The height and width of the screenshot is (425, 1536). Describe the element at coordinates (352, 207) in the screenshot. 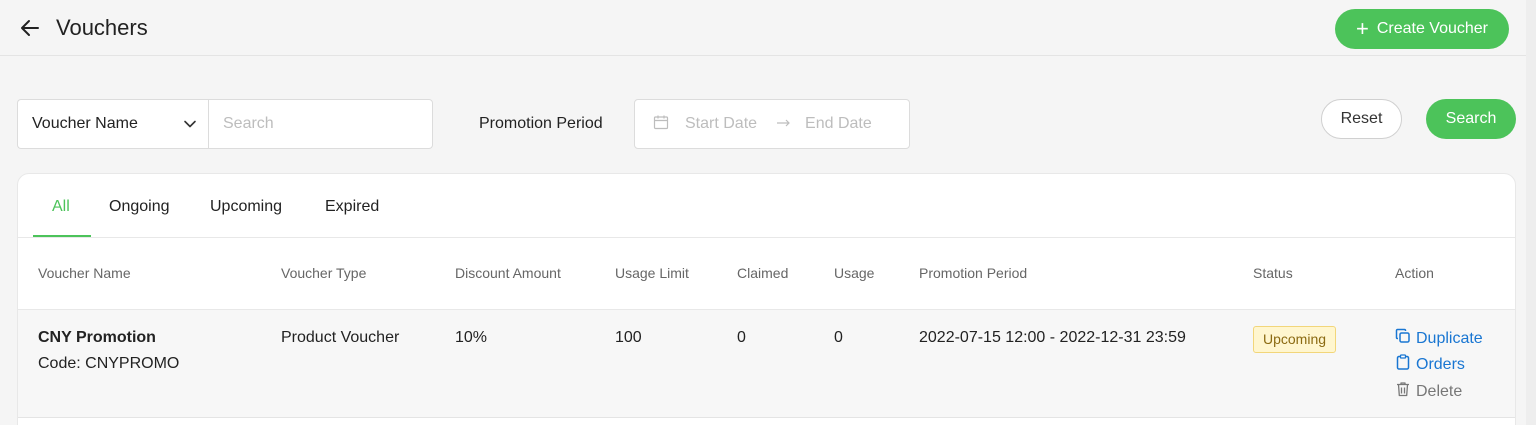

I see `tab-expired: Expired` at that location.